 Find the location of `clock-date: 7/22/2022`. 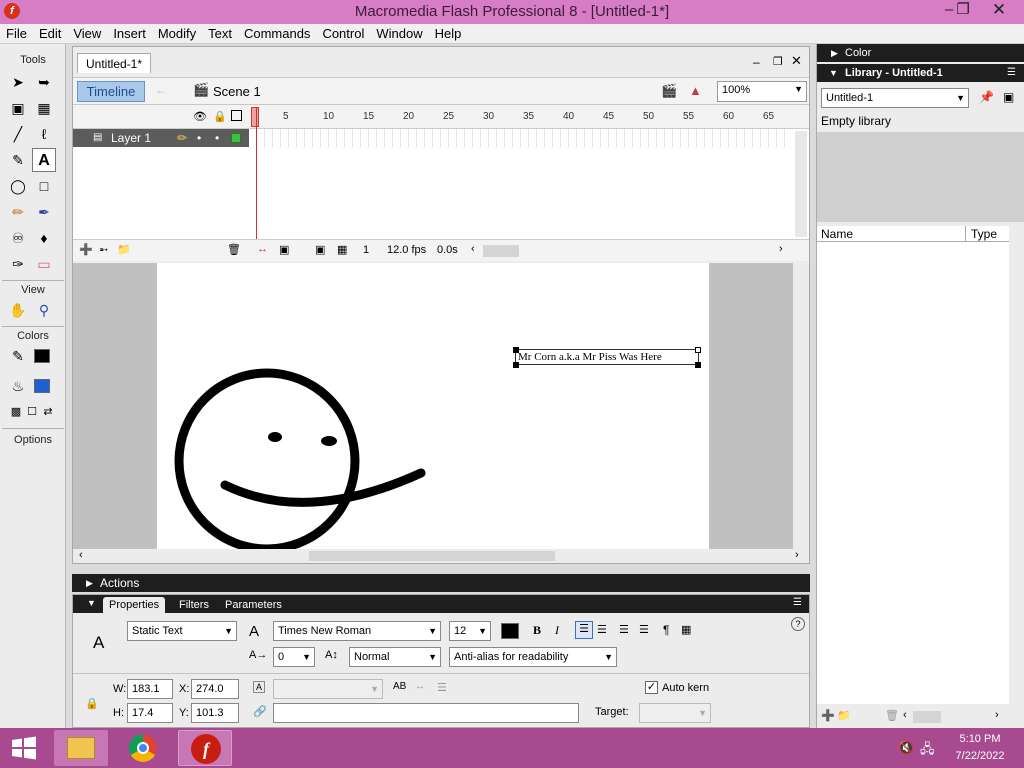

clock-date: 7/22/2022 is located at coordinates (980, 756).